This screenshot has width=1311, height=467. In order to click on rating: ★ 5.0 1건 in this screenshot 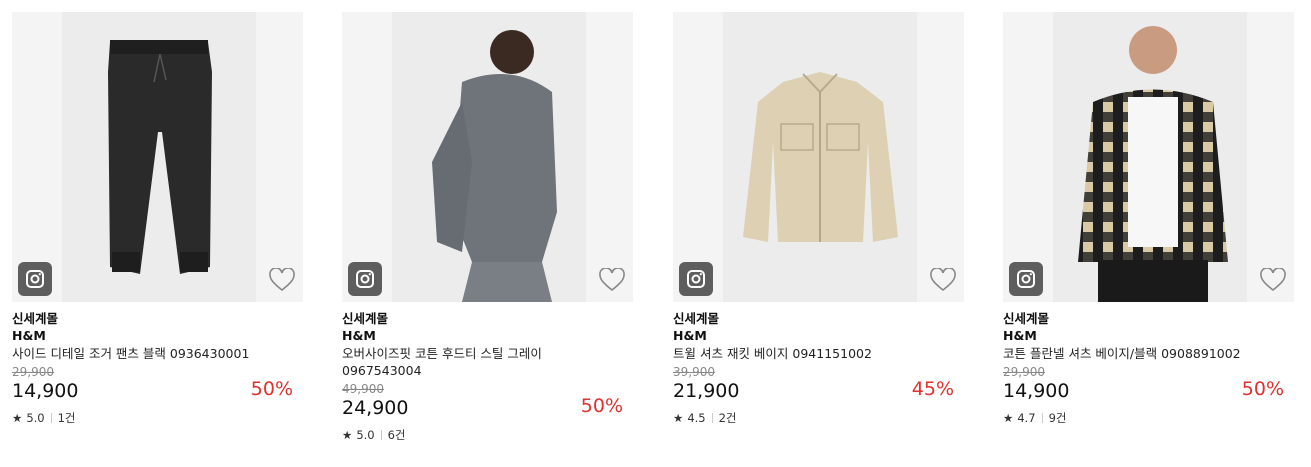, I will do `click(157, 418)`.